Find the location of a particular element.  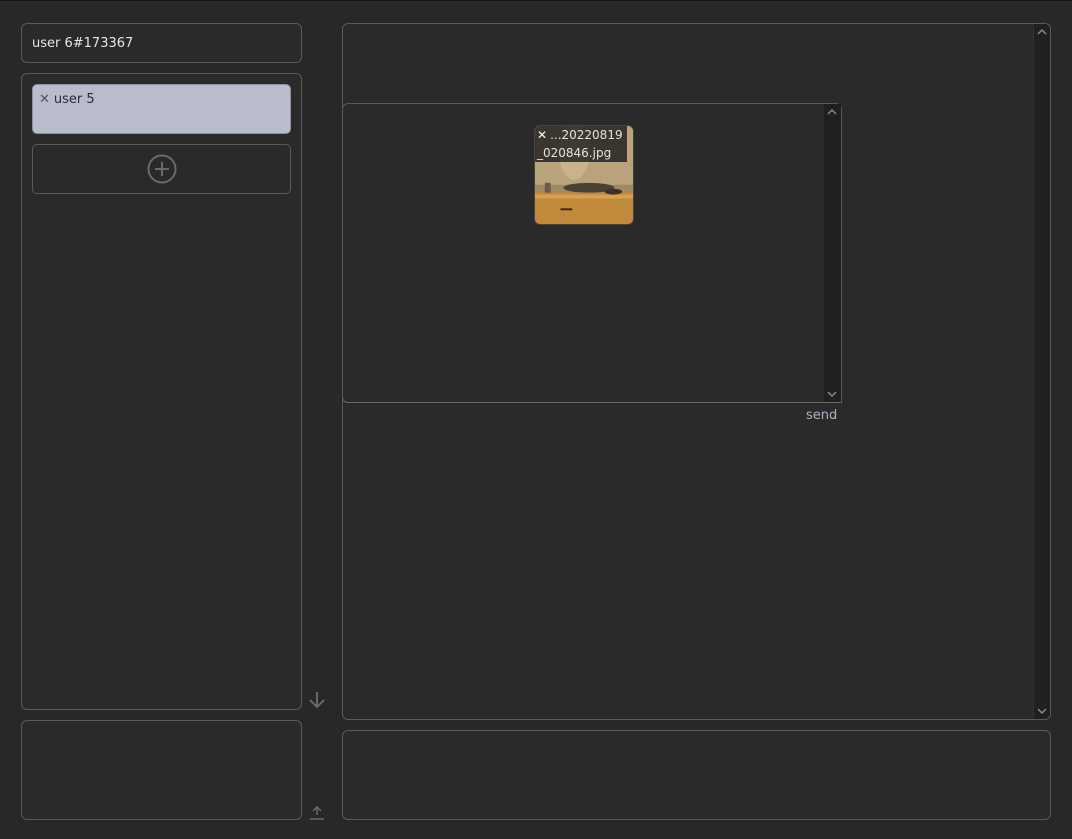

chat-scrollbar is located at coordinates (1041, 371).